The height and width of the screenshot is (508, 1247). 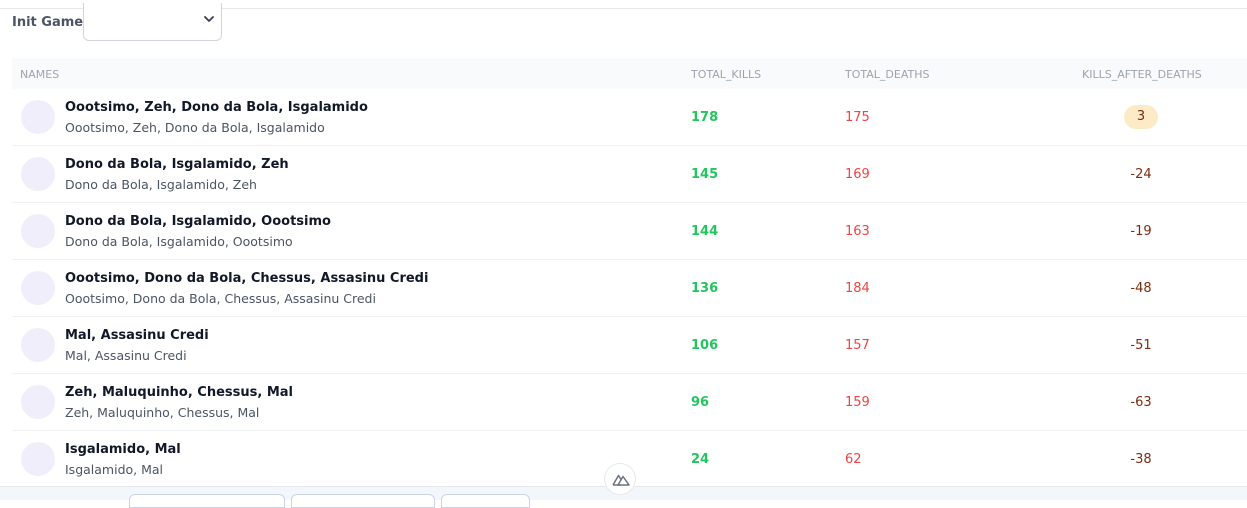 I want to click on header-total-kills: TOTAL_KILLS, so click(x=726, y=74).